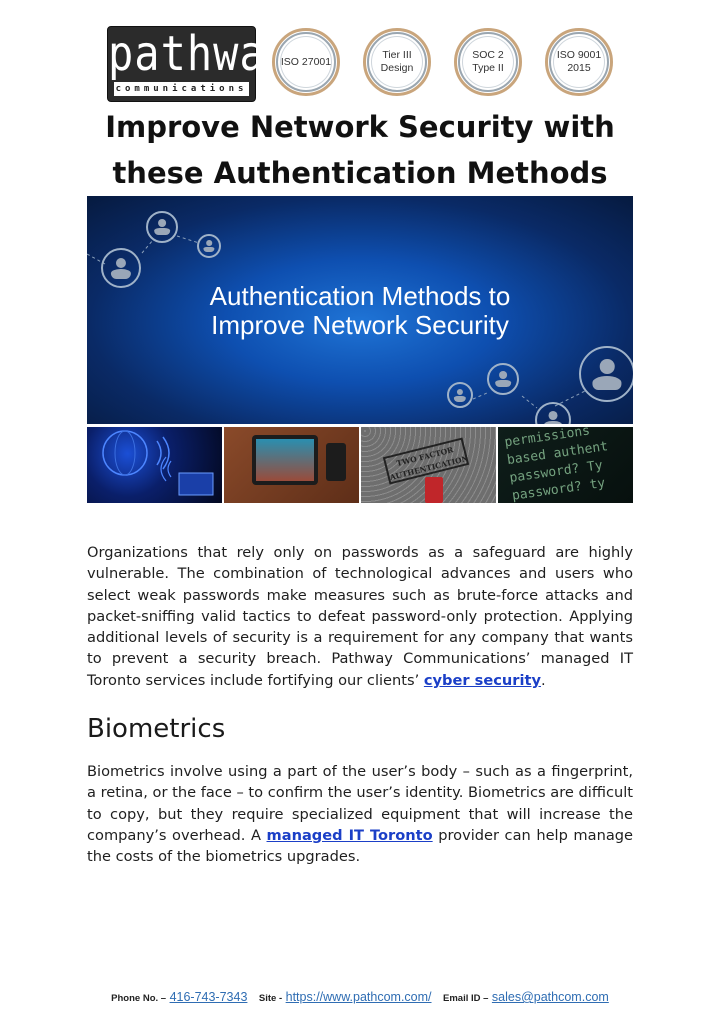 This screenshot has height=1018, width=720. I want to click on hero-title-line2: Improve Network Security, so click(360, 325).